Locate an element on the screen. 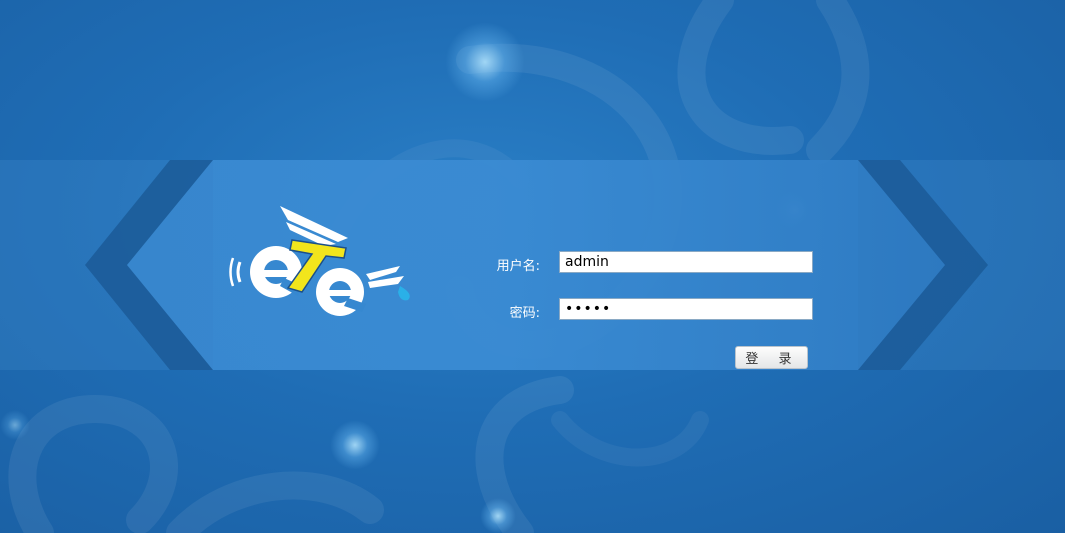 The width and height of the screenshot is (1065, 533). password-input is located at coordinates (686, 309).